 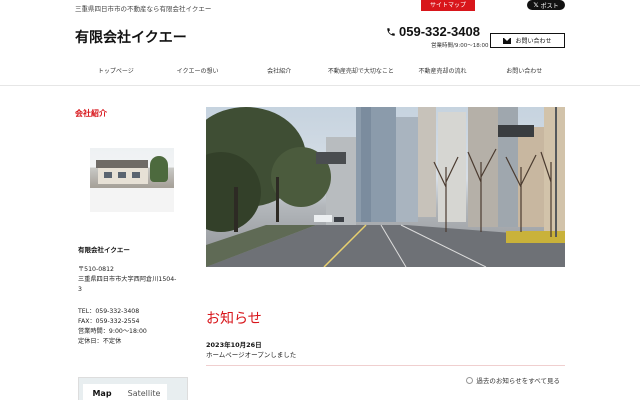 What do you see at coordinates (460, 46) in the screenshot?
I see `business-hours: 営業時間/9:00〜18:00` at bounding box center [460, 46].